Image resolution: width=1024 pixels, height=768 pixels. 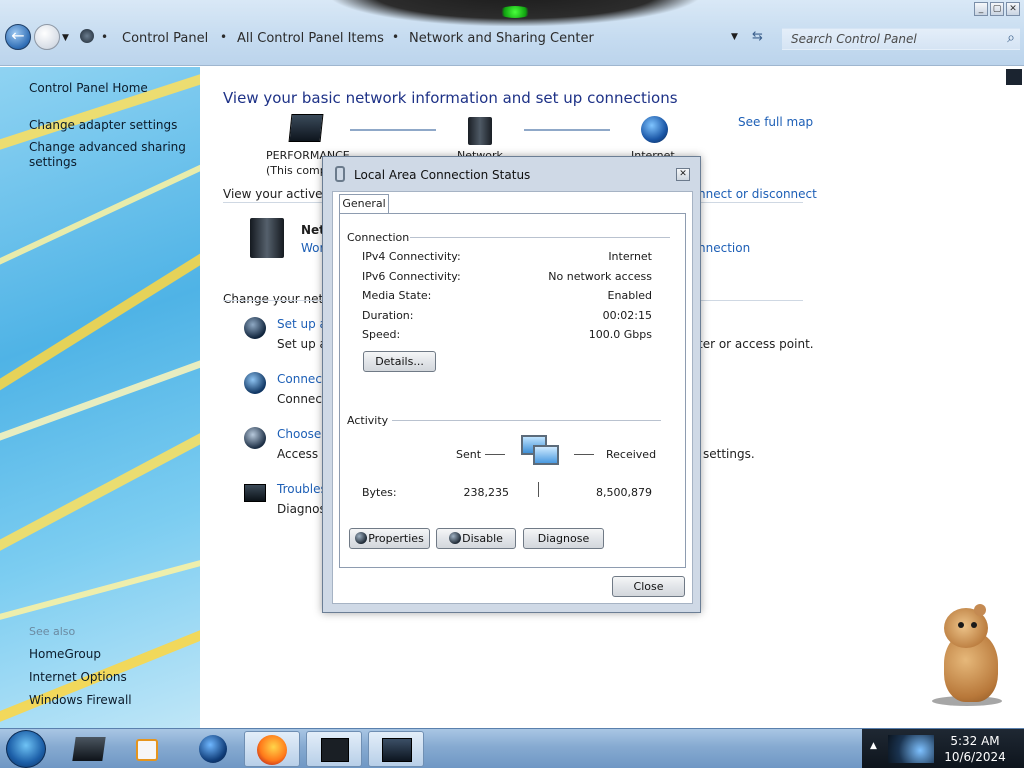 What do you see at coordinates (312, 248) in the screenshot?
I see `network-type-link: Wor` at bounding box center [312, 248].